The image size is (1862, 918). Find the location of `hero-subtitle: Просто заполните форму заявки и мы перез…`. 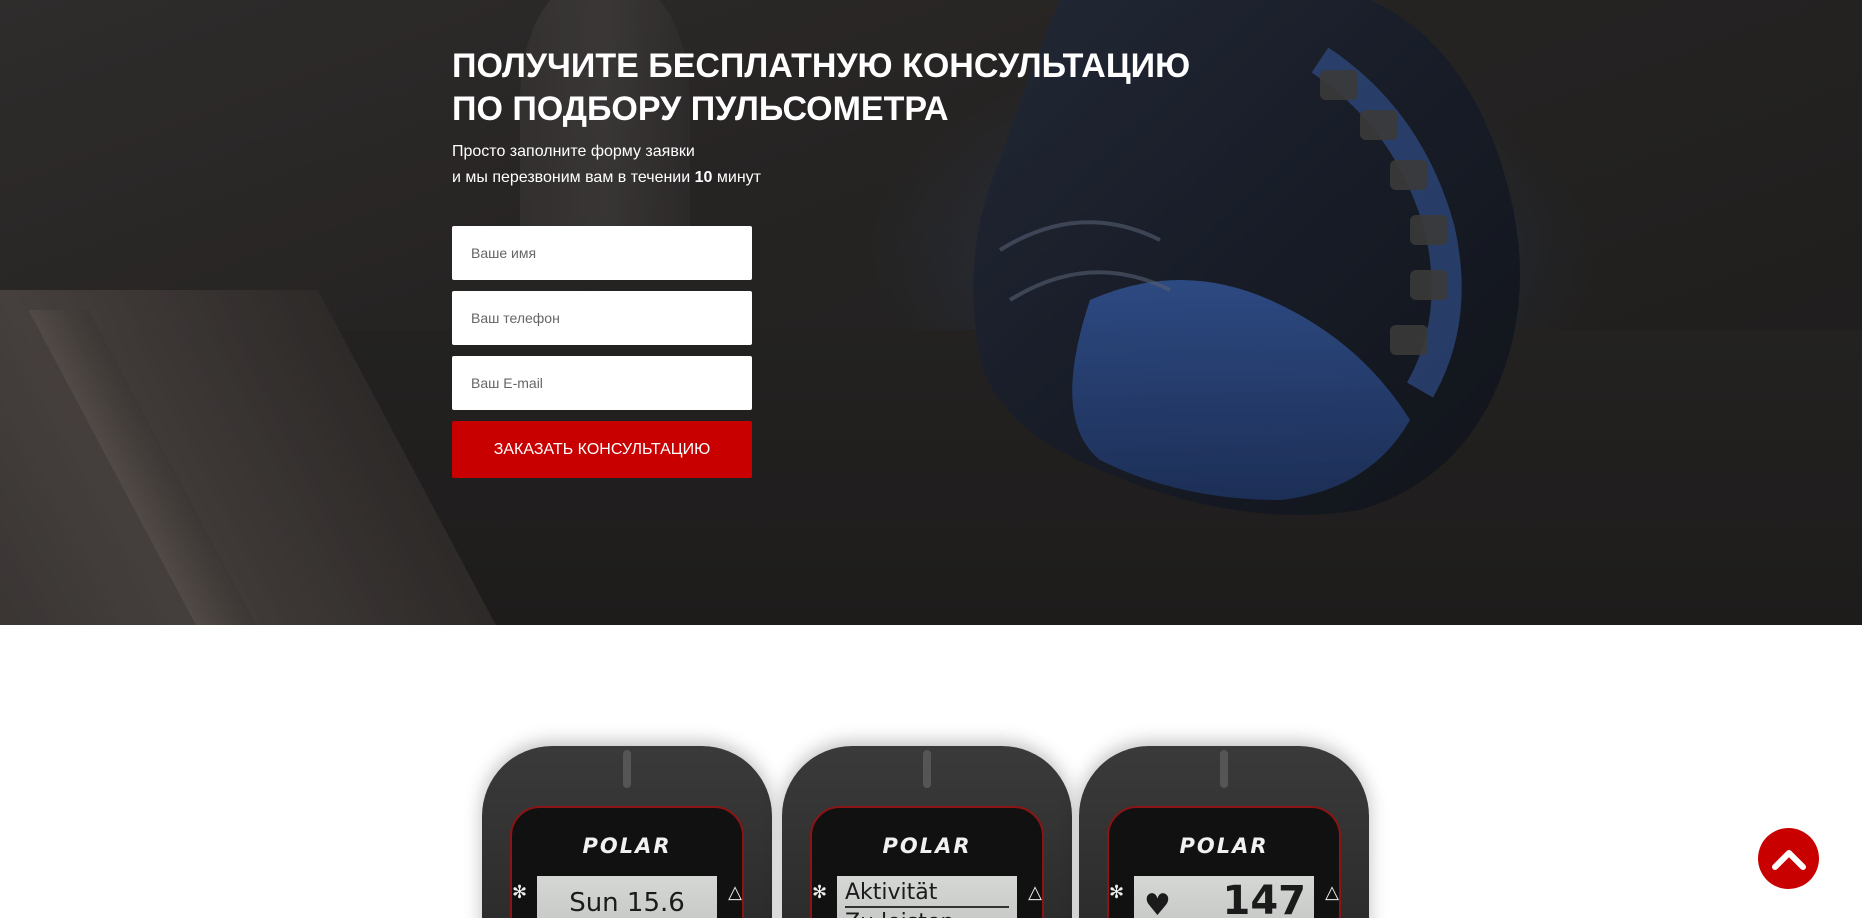

hero-subtitle: Просто заполните форму заявки и мы перез… is located at coordinates (862, 165).